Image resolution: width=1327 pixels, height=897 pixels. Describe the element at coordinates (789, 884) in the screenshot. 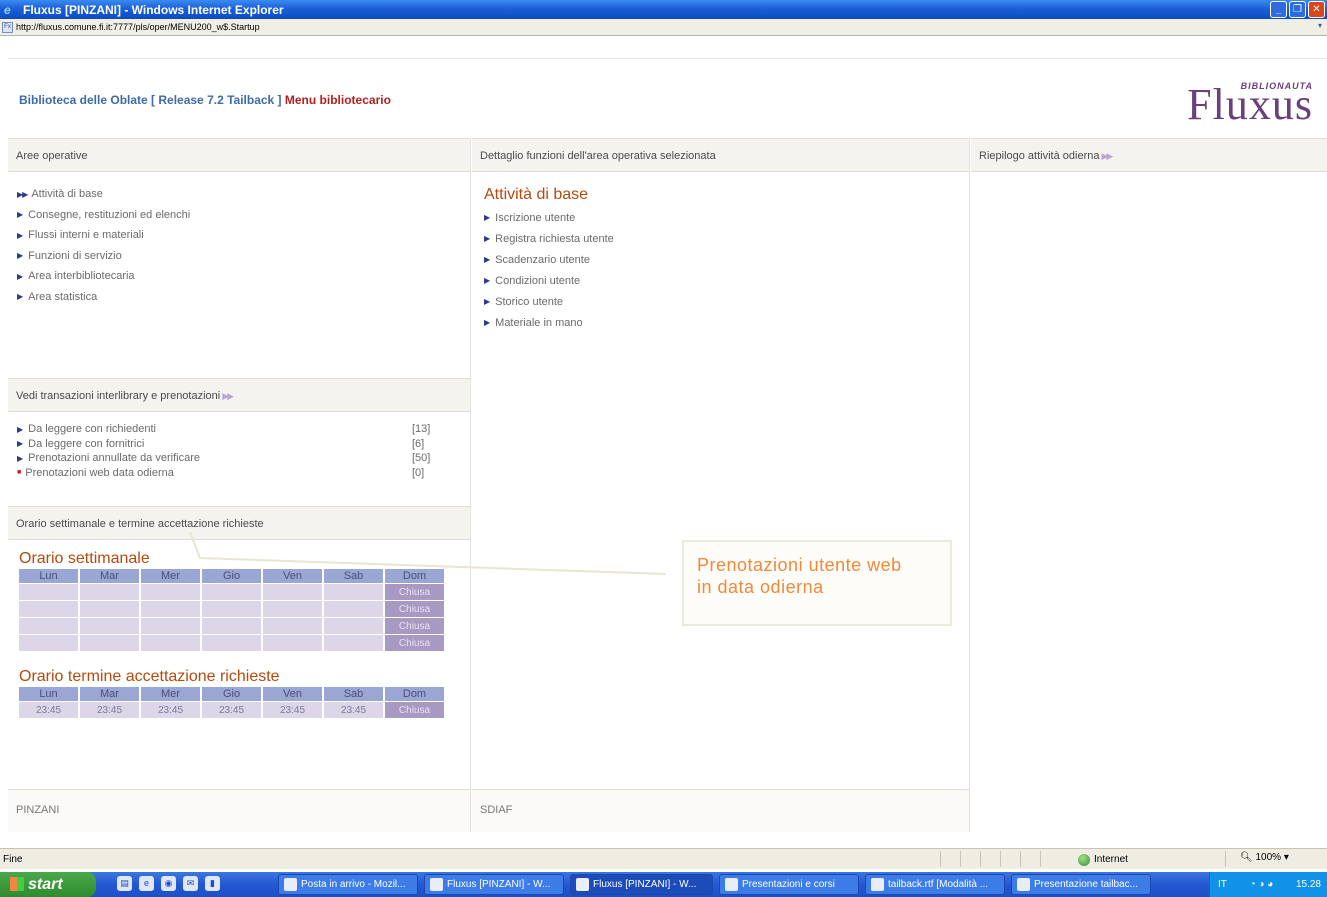

I see `taskbar-item: Presentazioni e corsi` at that location.